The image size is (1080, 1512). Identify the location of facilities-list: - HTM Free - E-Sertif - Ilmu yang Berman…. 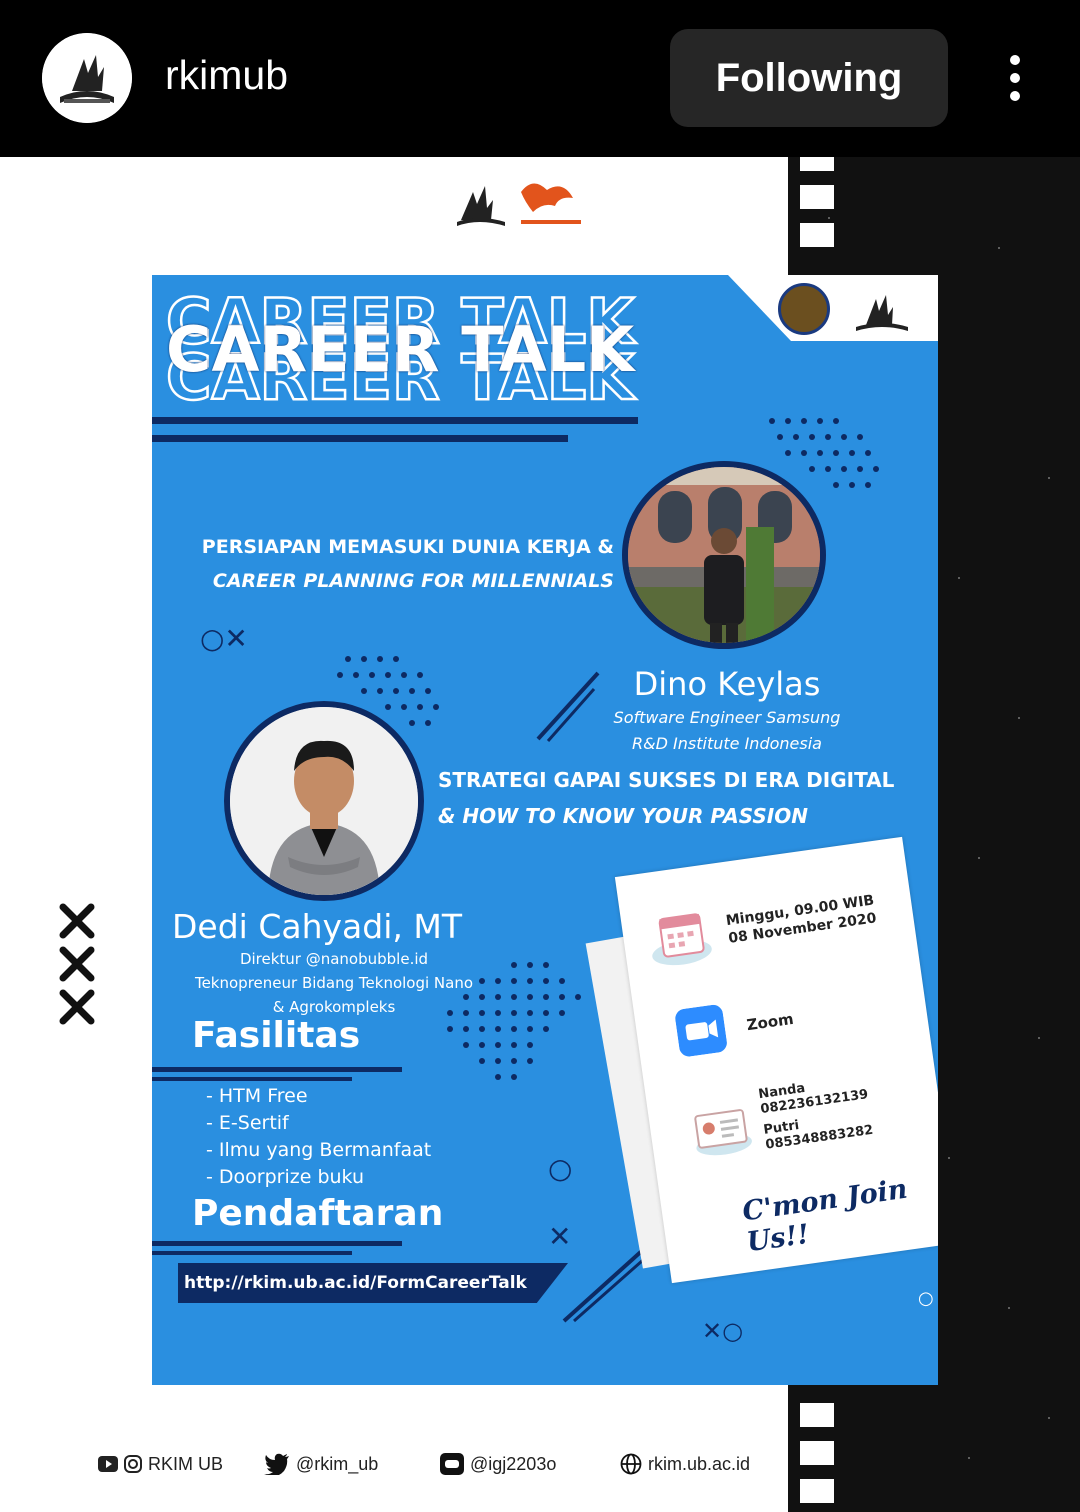
(318, 1137).